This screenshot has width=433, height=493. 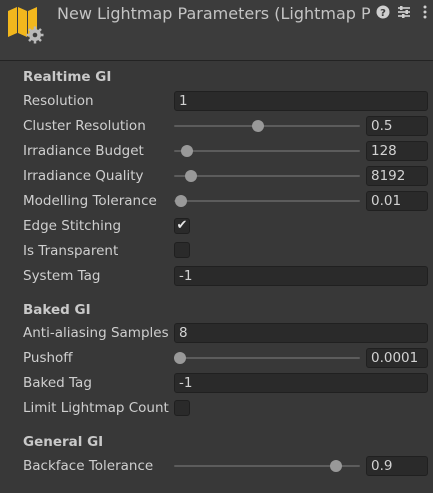 I want to click on limit-lightmap-count-label: Limit Lightmap Count, so click(x=96, y=408).